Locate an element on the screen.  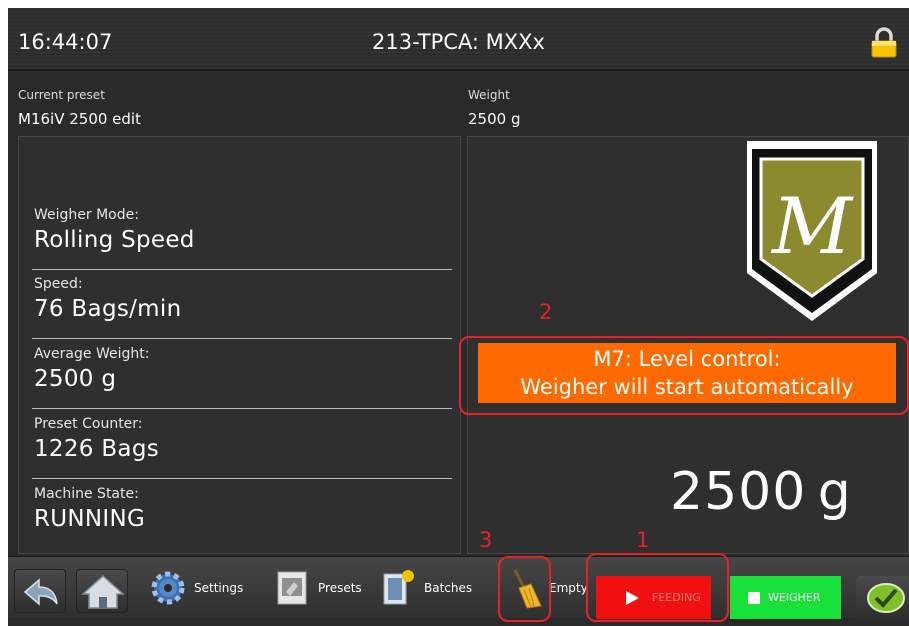
preset-counter-label: Preset Counter: is located at coordinates (88, 424).